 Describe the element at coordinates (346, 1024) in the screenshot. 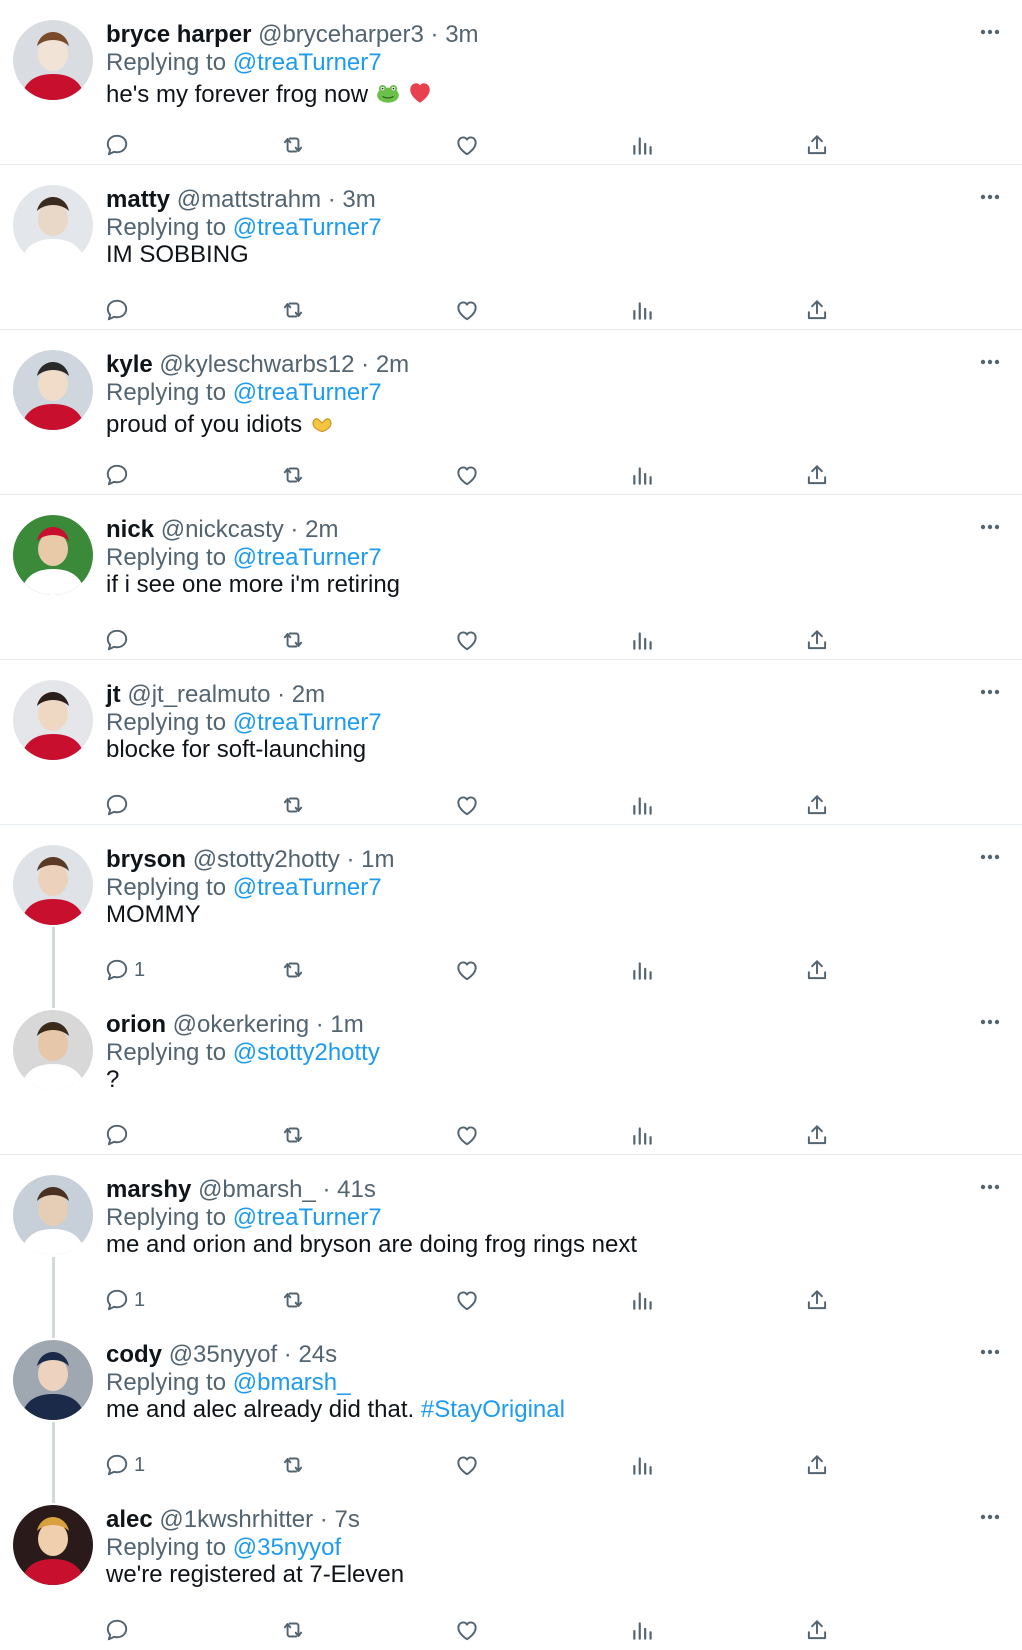

I see `timestamp: 1m` at that location.